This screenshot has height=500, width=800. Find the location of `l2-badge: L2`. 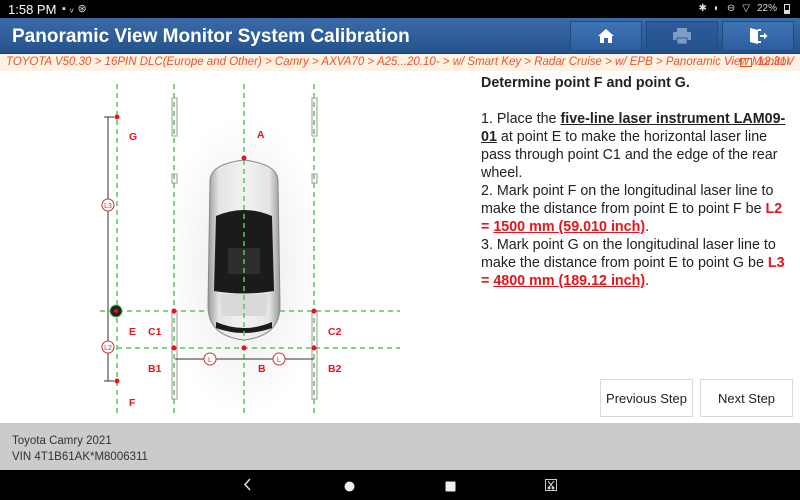

l2-badge: L2 is located at coordinates (108, 347).